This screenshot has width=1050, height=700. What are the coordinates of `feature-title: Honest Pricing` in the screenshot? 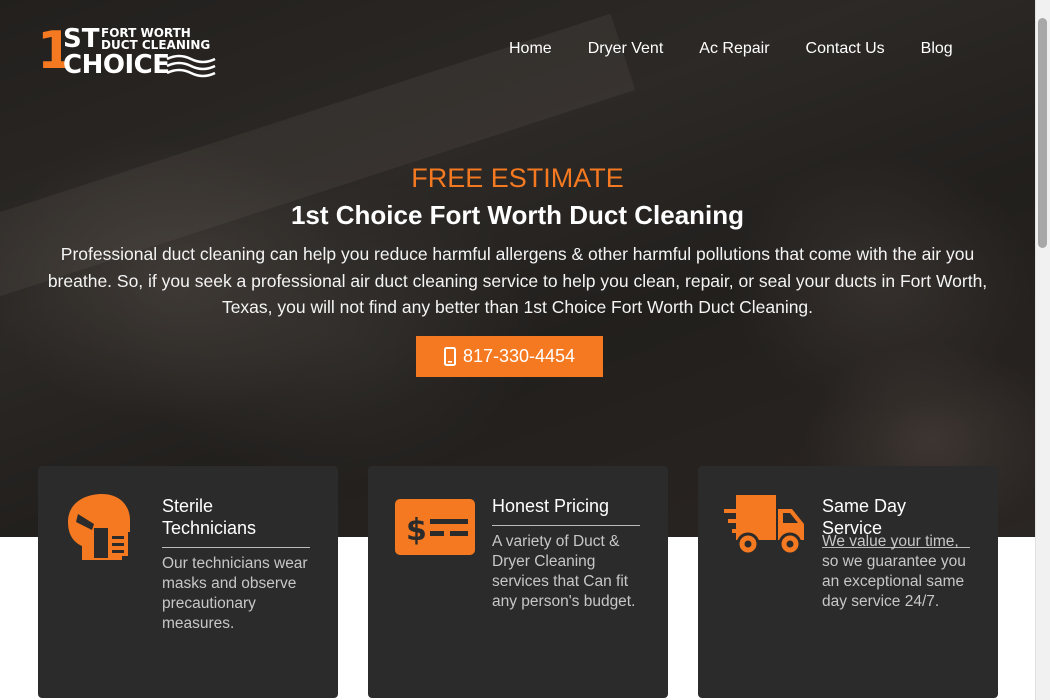 It's located at (566, 510).